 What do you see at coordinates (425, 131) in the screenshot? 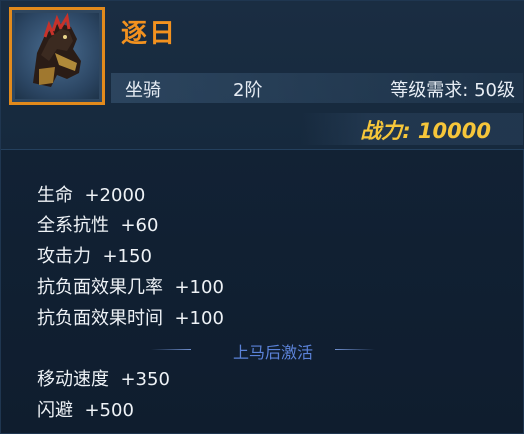
I see `combat-power: 战力: 10000` at bounding box center [425, 131].